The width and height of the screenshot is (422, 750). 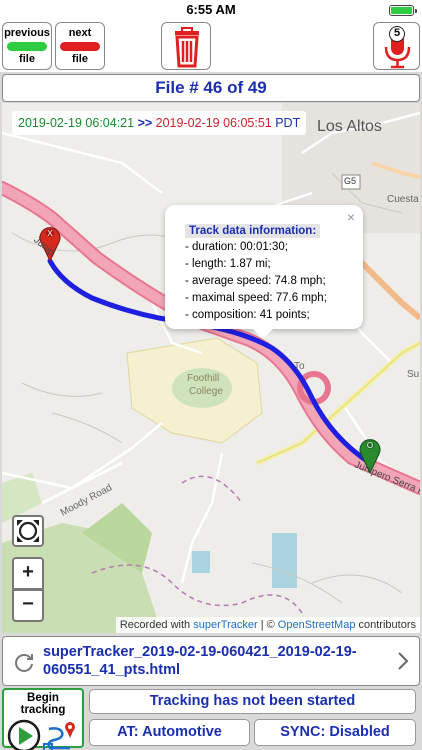 What do you see at coordinates (80, 33) in the screenshot?
I see `next-label: next` at bounding box center [80, 33].